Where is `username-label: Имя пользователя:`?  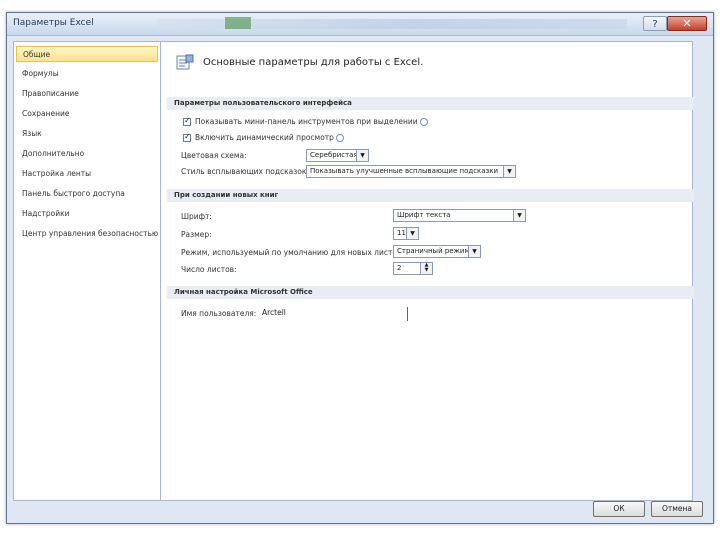 username-label: Имя пользователя: is located at coordinates (219, 313).